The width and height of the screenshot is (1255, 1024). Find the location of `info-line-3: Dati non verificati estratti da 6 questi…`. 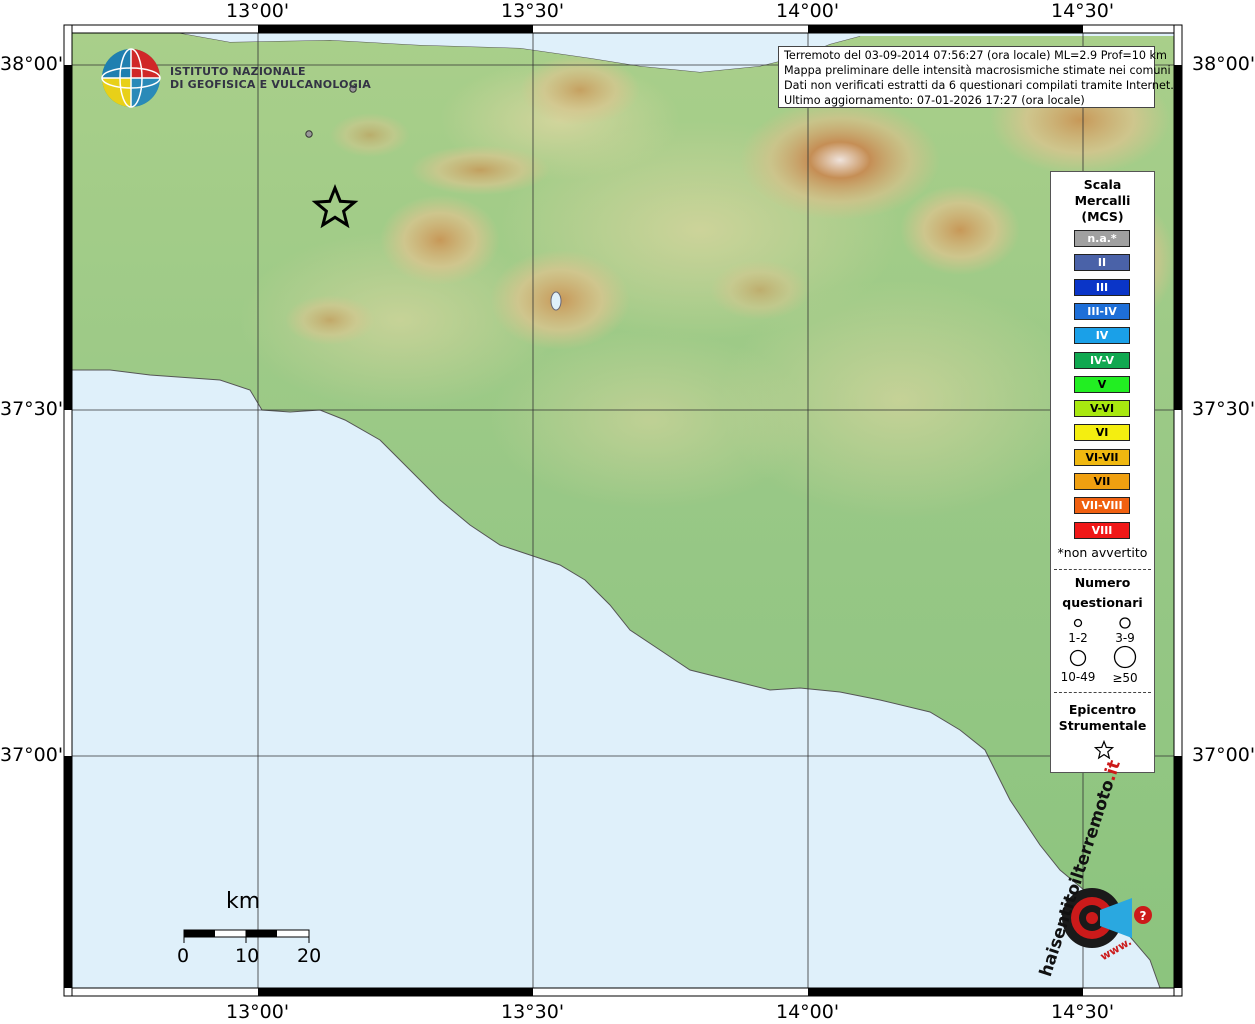

info-line-3: Dati non verificati estratti da 6 questi… is located at coordinates (979, 85).